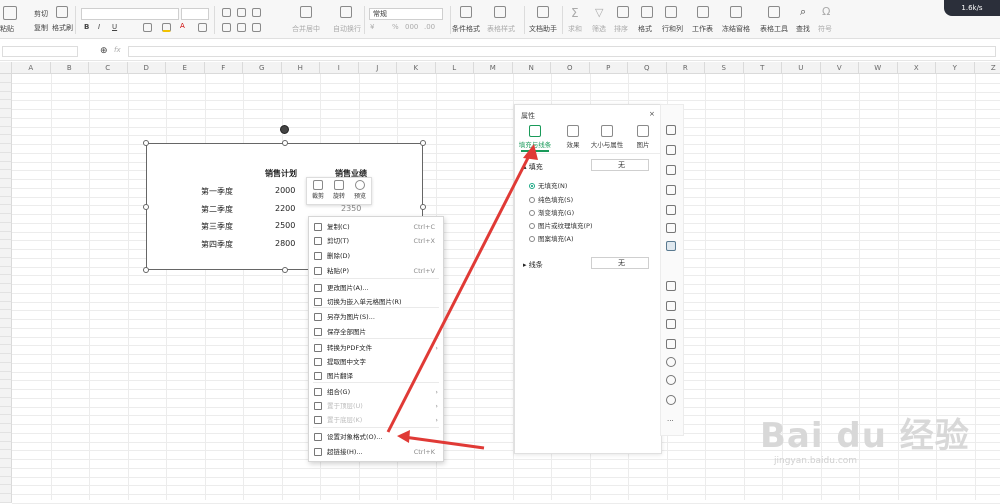 Image resolution: width=1000 pixels, height=504 pixels. Describe the element at coordinates (533, 167) in the screenshot. I see `fill-section-header: ▴ 填充` at that location.